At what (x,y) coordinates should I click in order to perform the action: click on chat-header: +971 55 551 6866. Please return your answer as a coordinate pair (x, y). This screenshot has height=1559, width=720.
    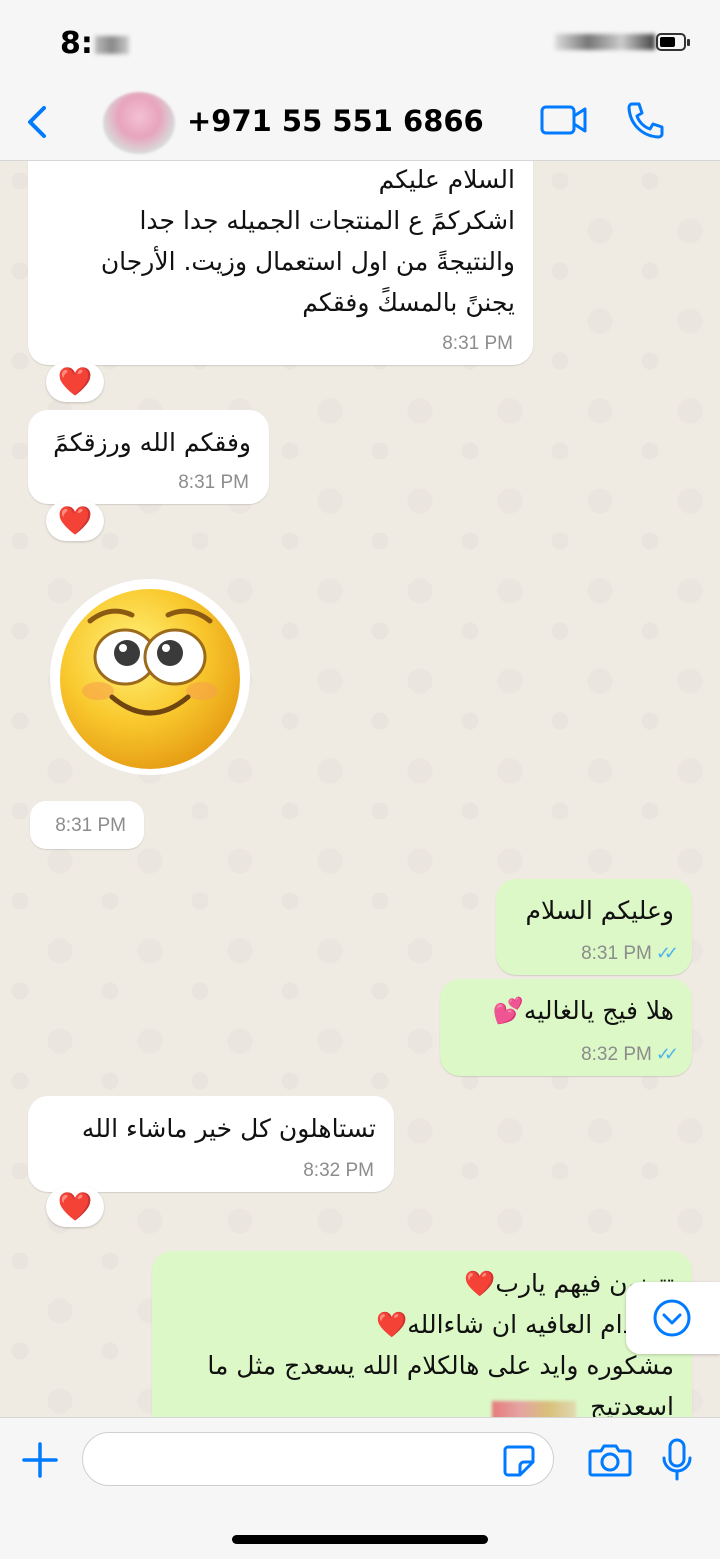
    Looking at the image, I should click on (360, 120).